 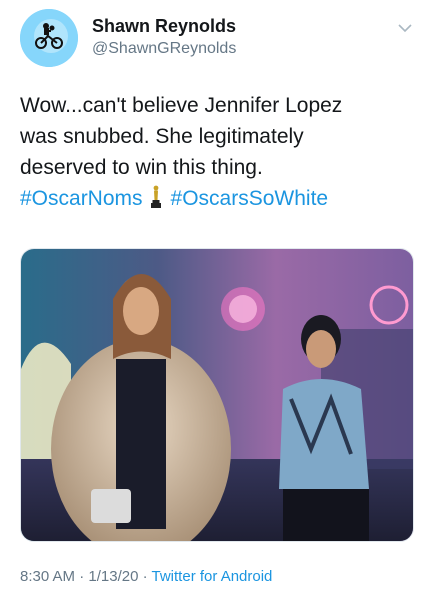 I want to click on tweet-line: deserved to win this thing., so click(x=141, y=167).